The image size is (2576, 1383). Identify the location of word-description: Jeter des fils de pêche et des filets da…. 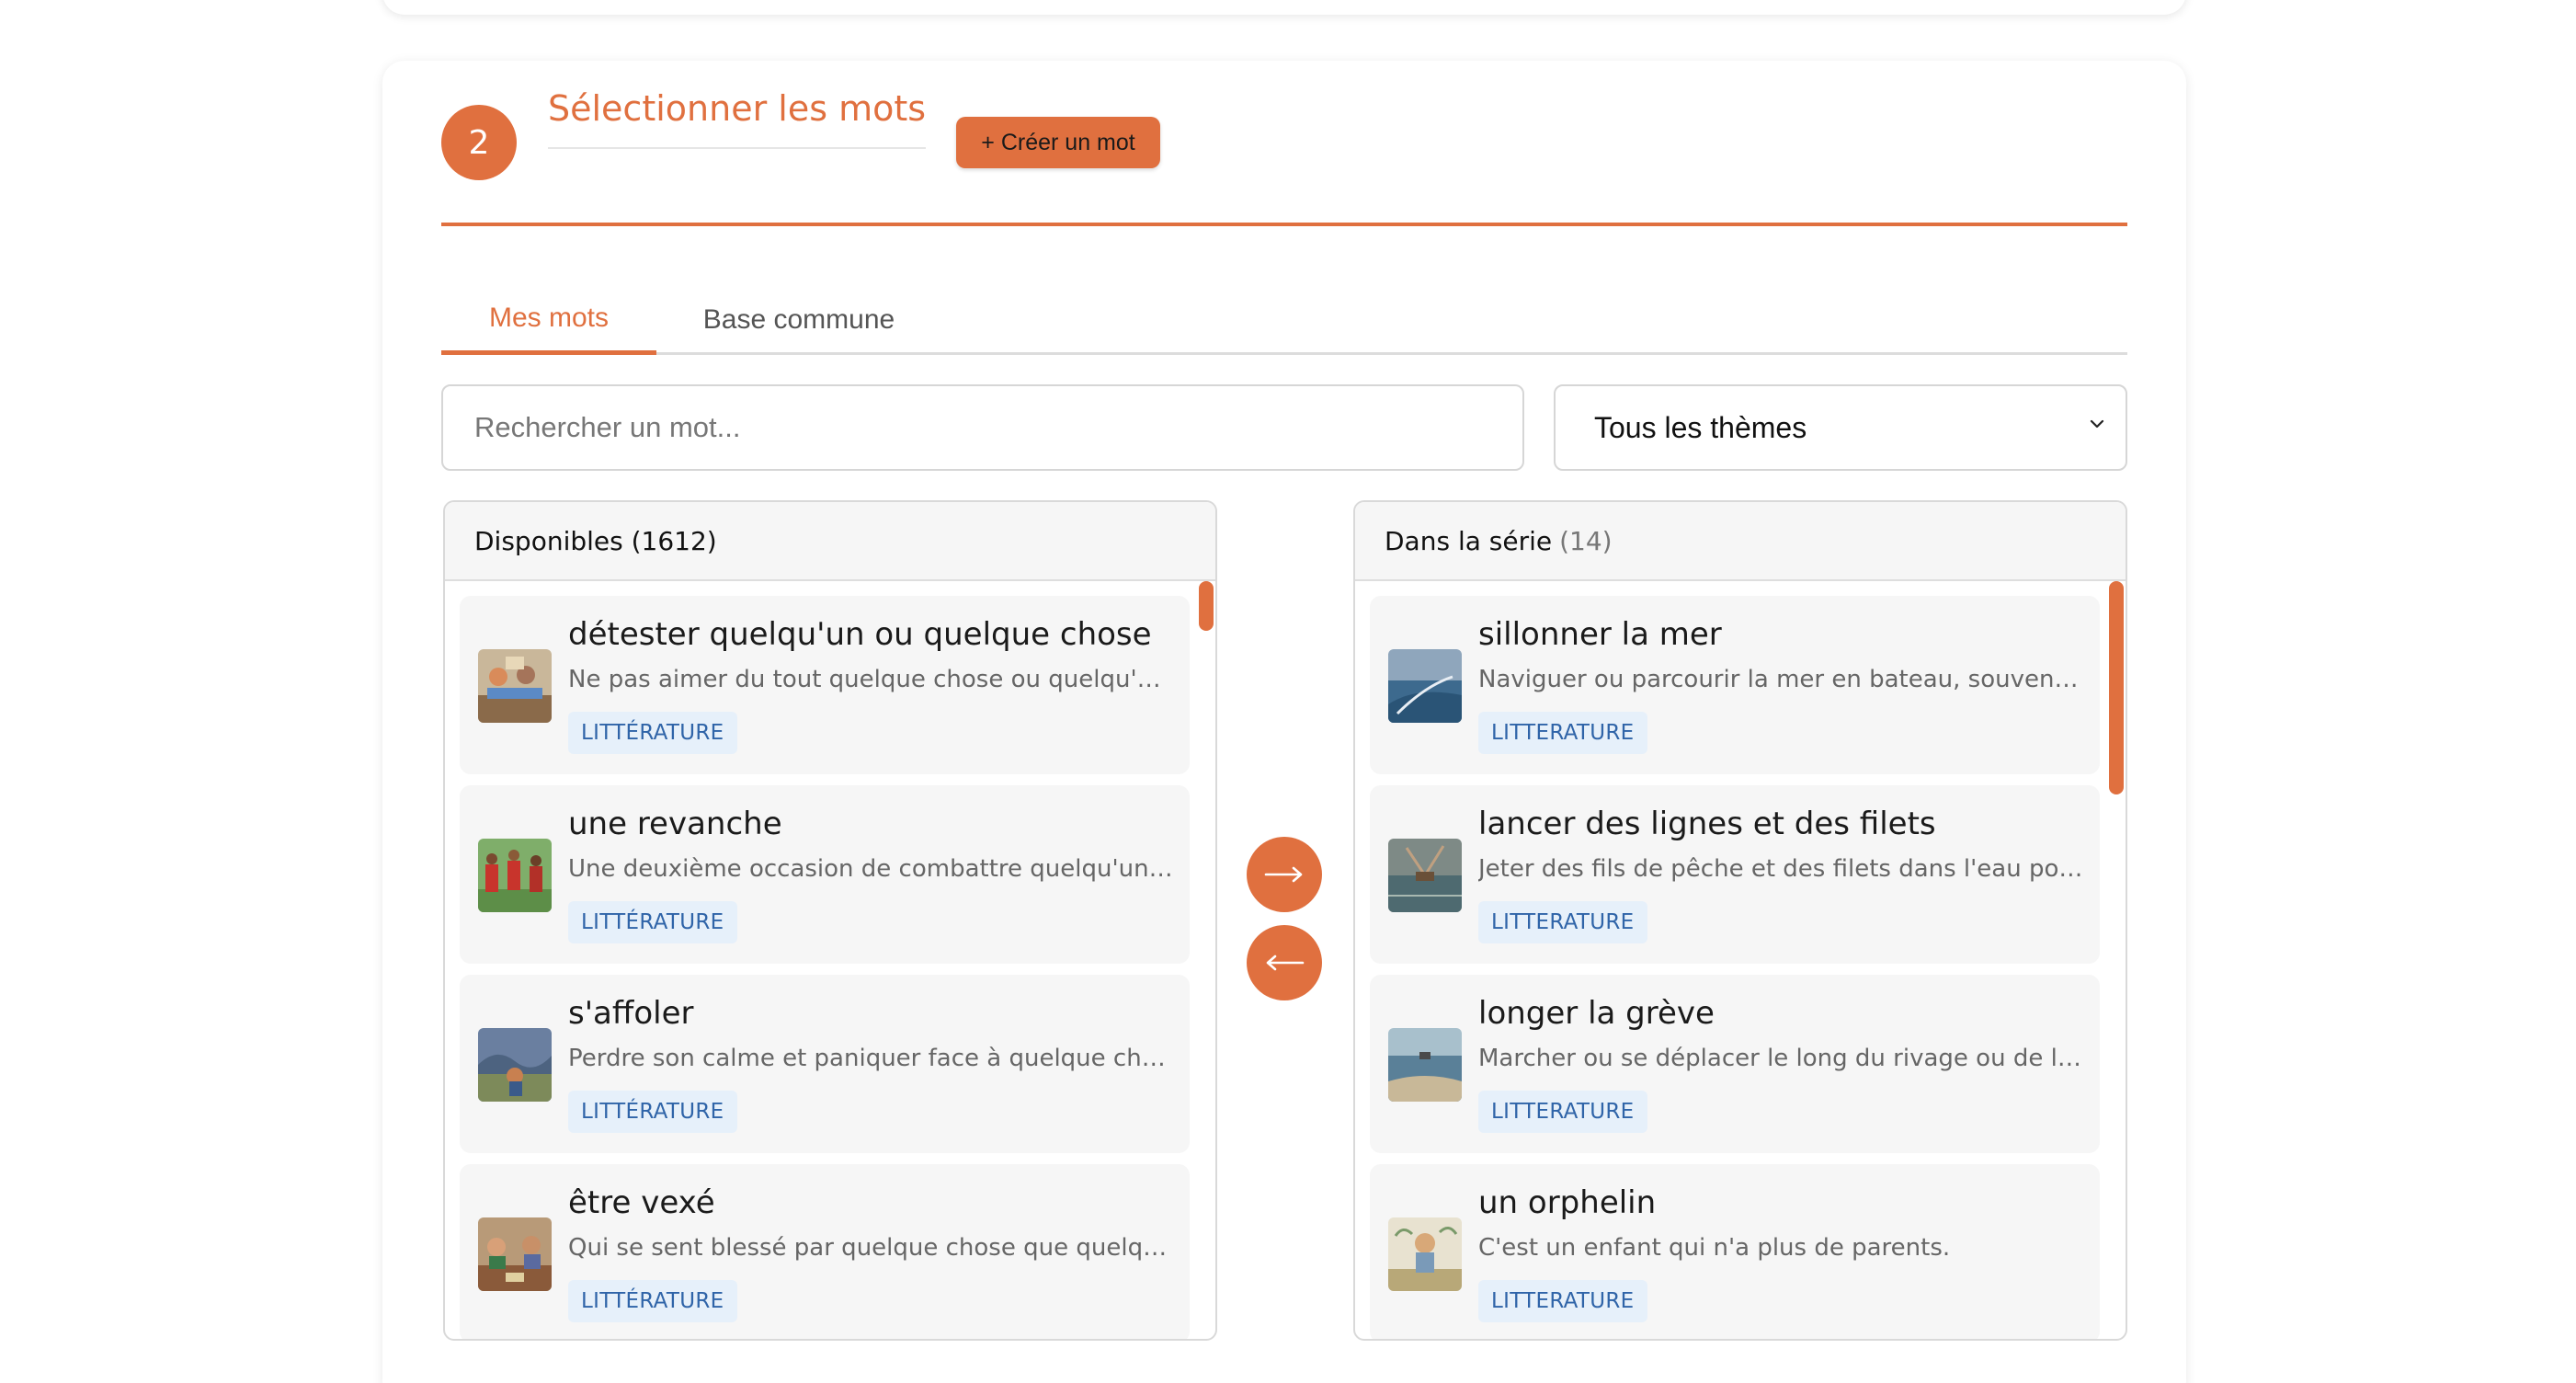
(1781, 869).